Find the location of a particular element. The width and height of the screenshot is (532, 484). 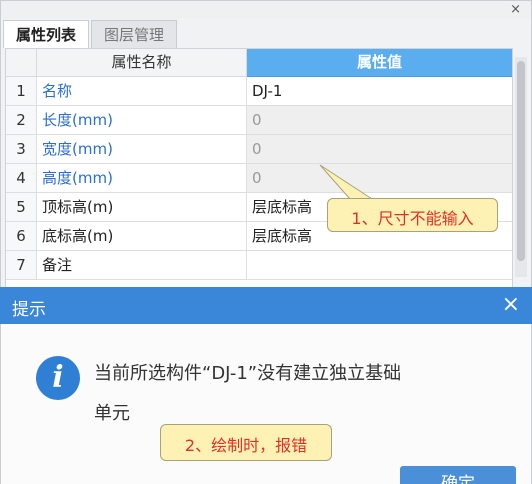

dialog-message-line2: 单元 is located at coordinates (112, 413).